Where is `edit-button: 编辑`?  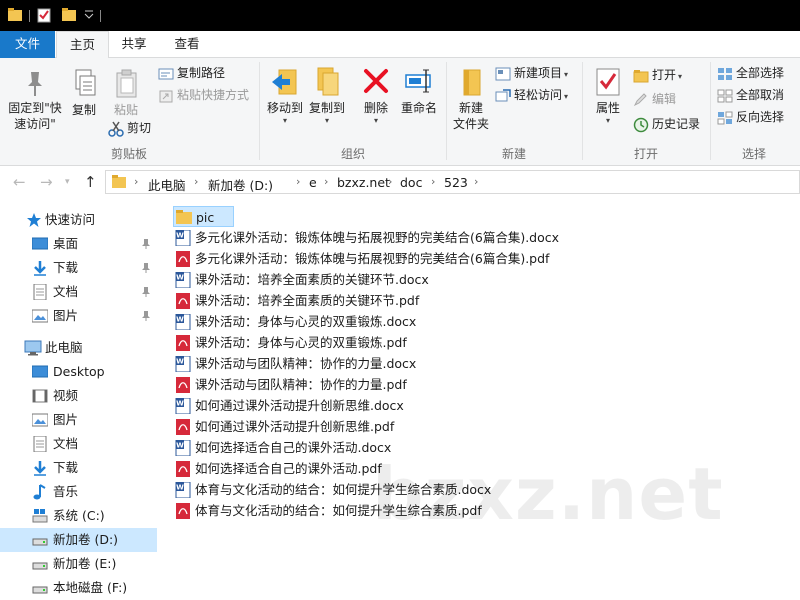 edit-button: 编辑 is located at coordinates (654, 99).